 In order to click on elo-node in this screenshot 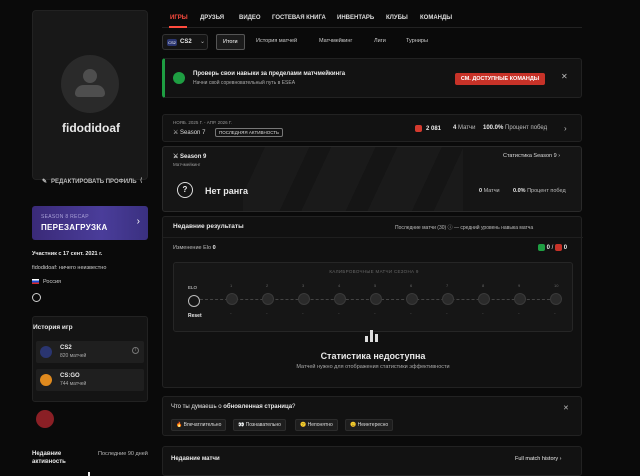, I will do `click(194, 301)`.